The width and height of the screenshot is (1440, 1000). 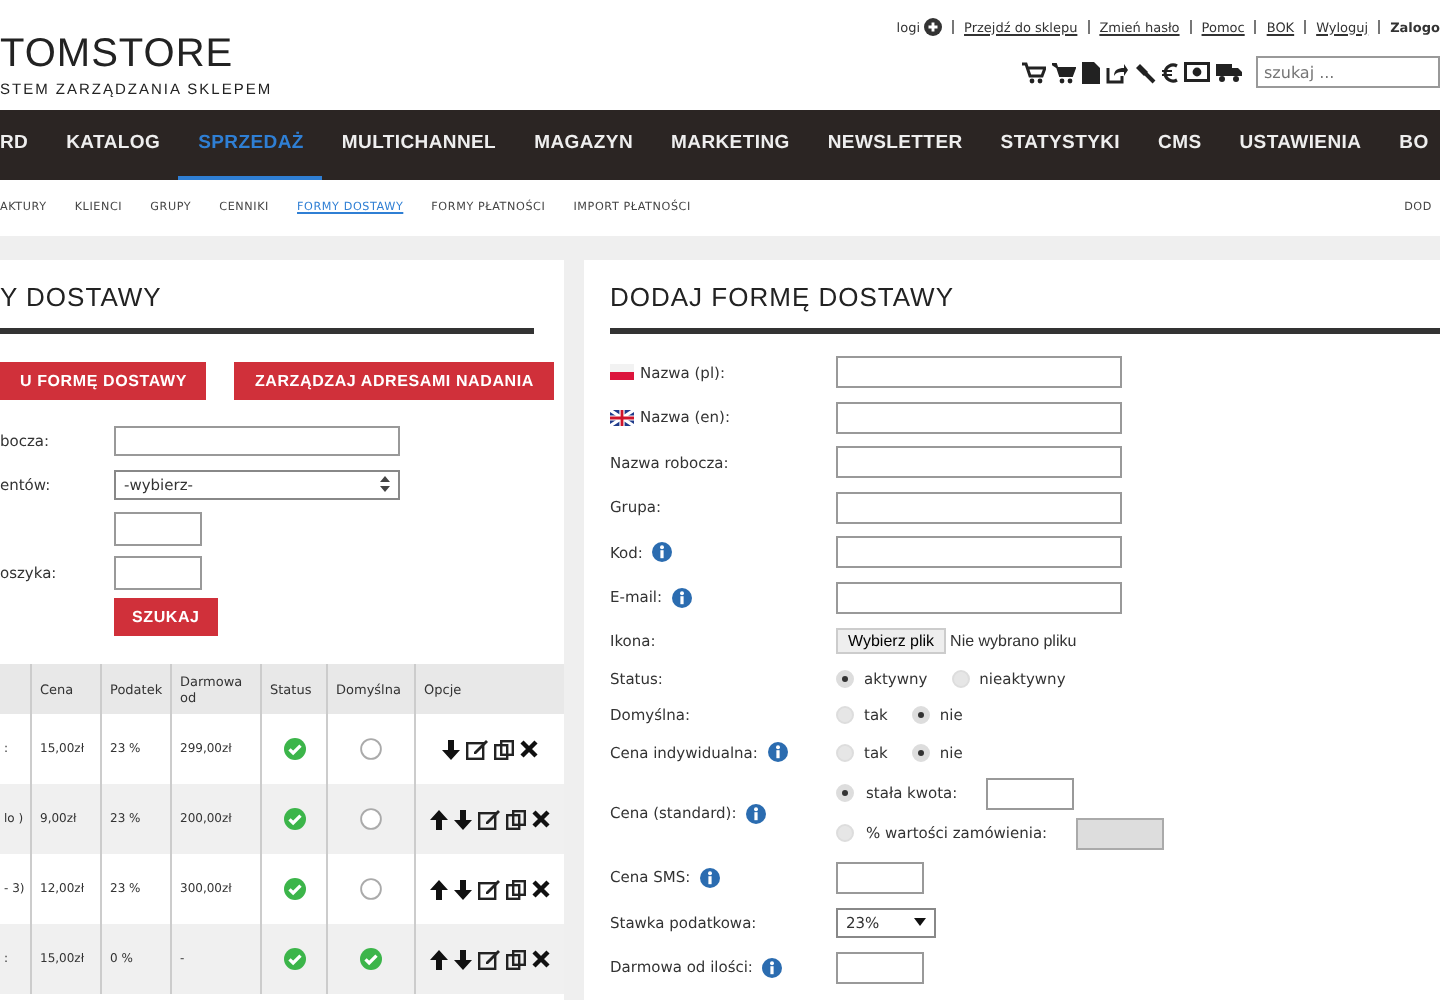 I want to click on file-status: Nie wybrano pliku, so click(x=1013, y=640).